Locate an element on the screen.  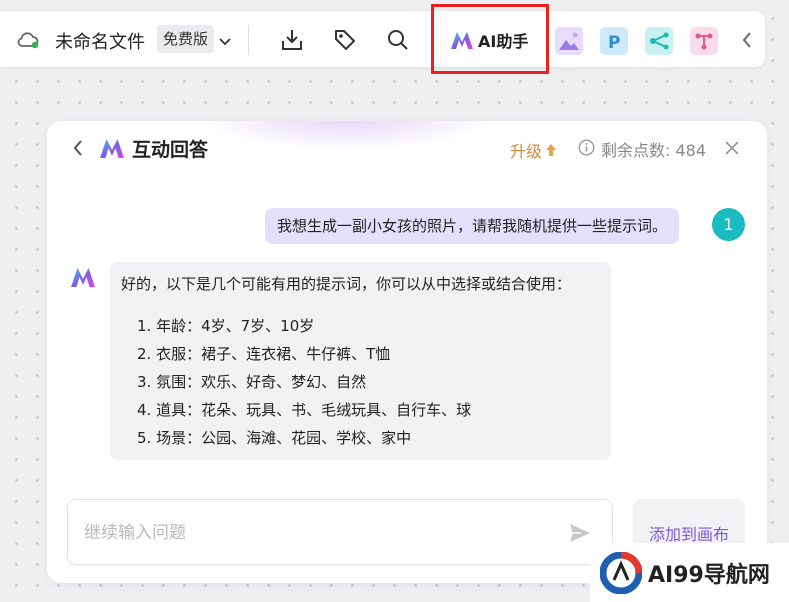
p-plugin-icon: P is located at coordinates (614, 41).